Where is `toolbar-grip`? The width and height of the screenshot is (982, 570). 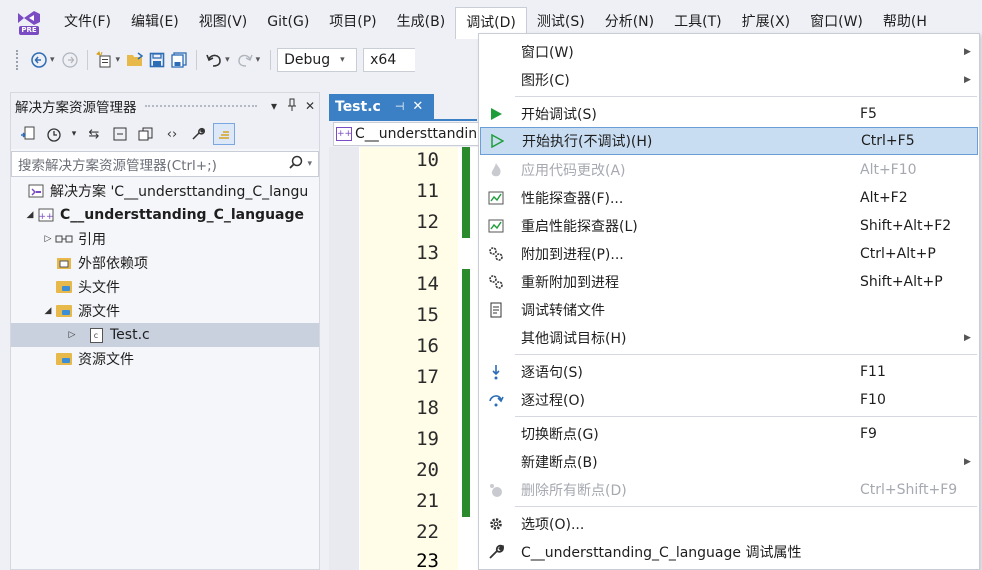
toolbar-grip is located at coordinates (18, 60).